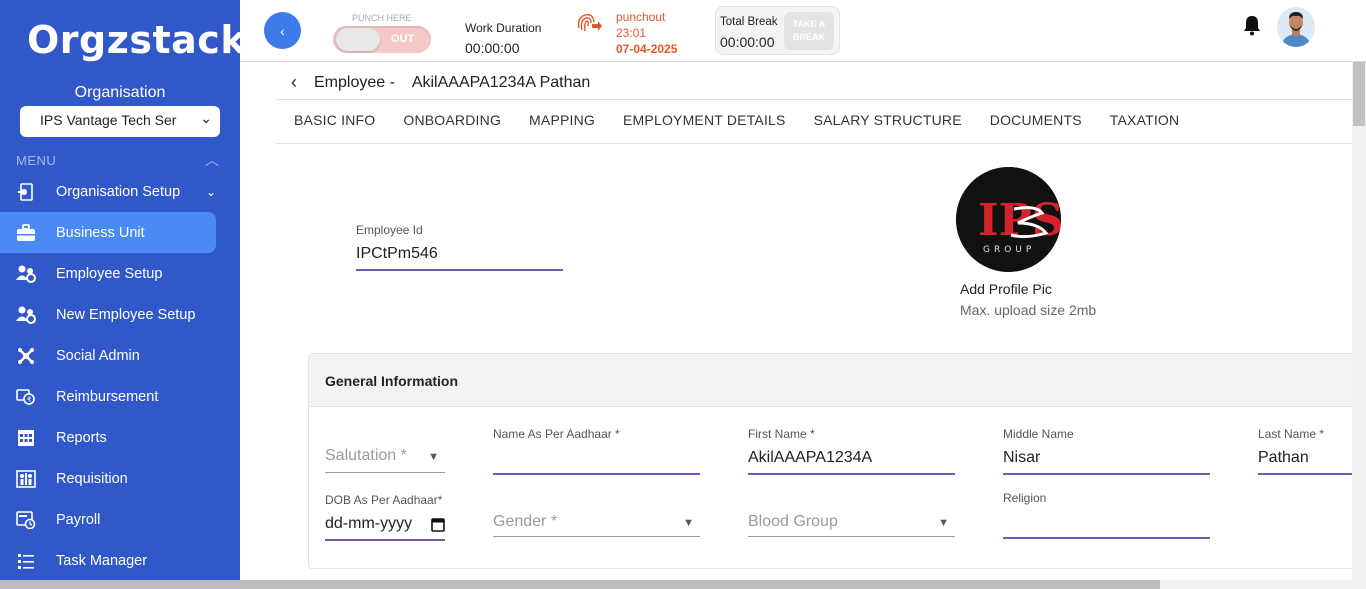 This screenshot has width=1366, height=589. I want to click on app-logo: Orgzstack, so click(136, 40).